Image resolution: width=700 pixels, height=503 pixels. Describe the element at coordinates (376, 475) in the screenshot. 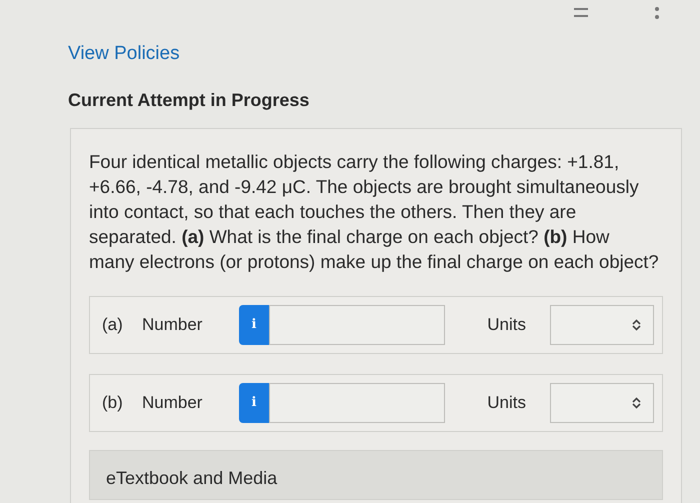

I see `resources-bar: eTextbook and Media` at that location.